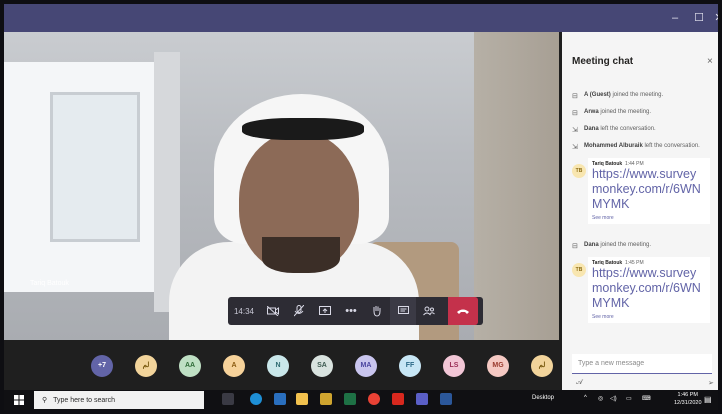 The image size is (722, 414). I want to click on roster-avatar: A, so click(234, 366).